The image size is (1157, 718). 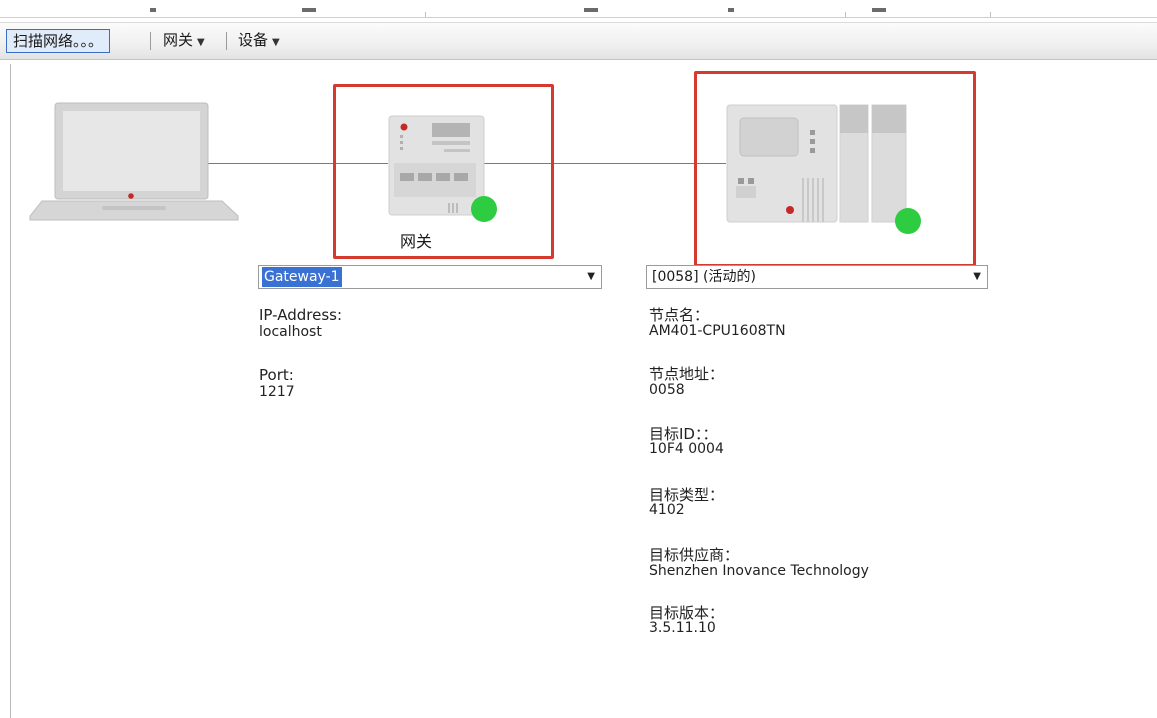 I want to click on panel-left-border, so click(x=10, y=391).